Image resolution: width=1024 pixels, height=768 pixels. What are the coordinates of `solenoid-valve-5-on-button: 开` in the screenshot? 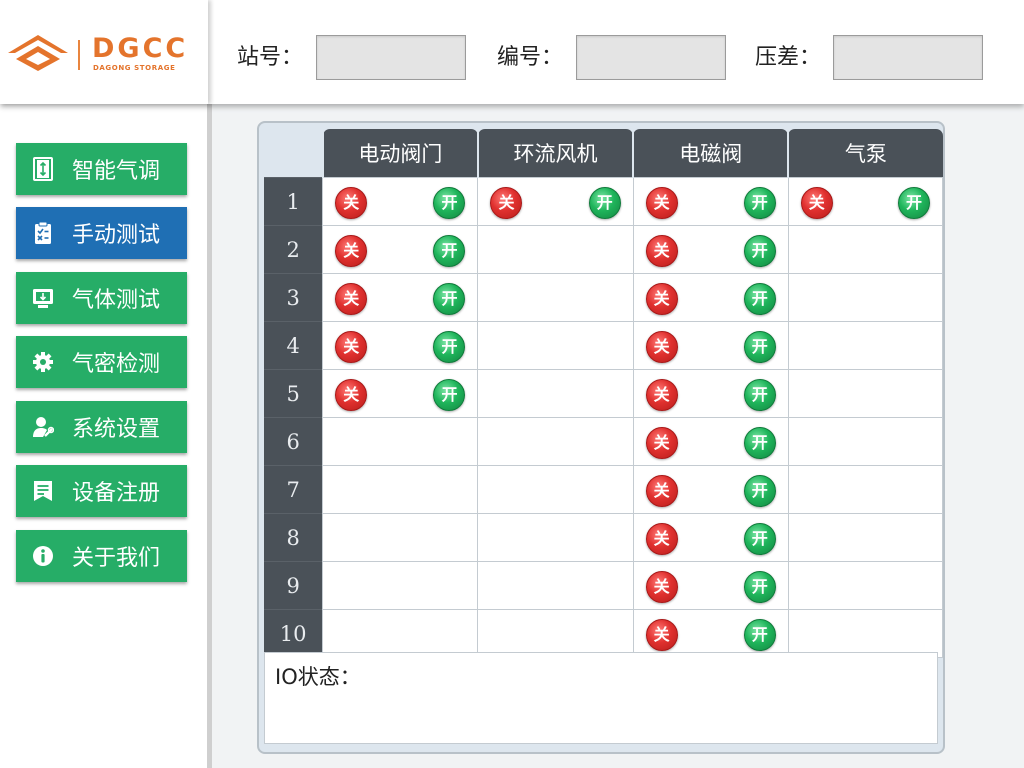 It's located at (759, 395).